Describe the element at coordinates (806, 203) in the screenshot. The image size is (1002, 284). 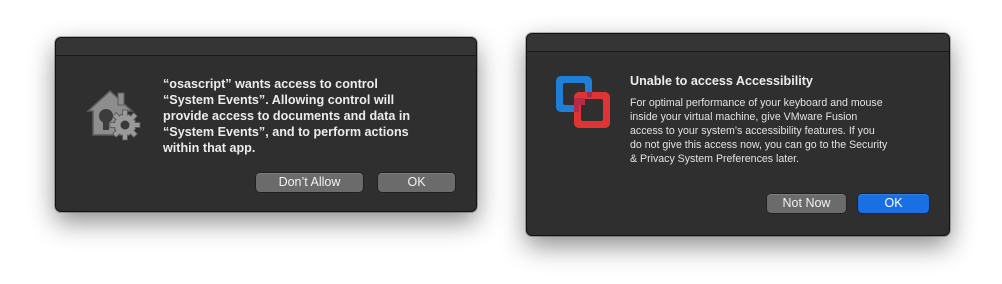
I see `not-now-button: Not Now` at that location.